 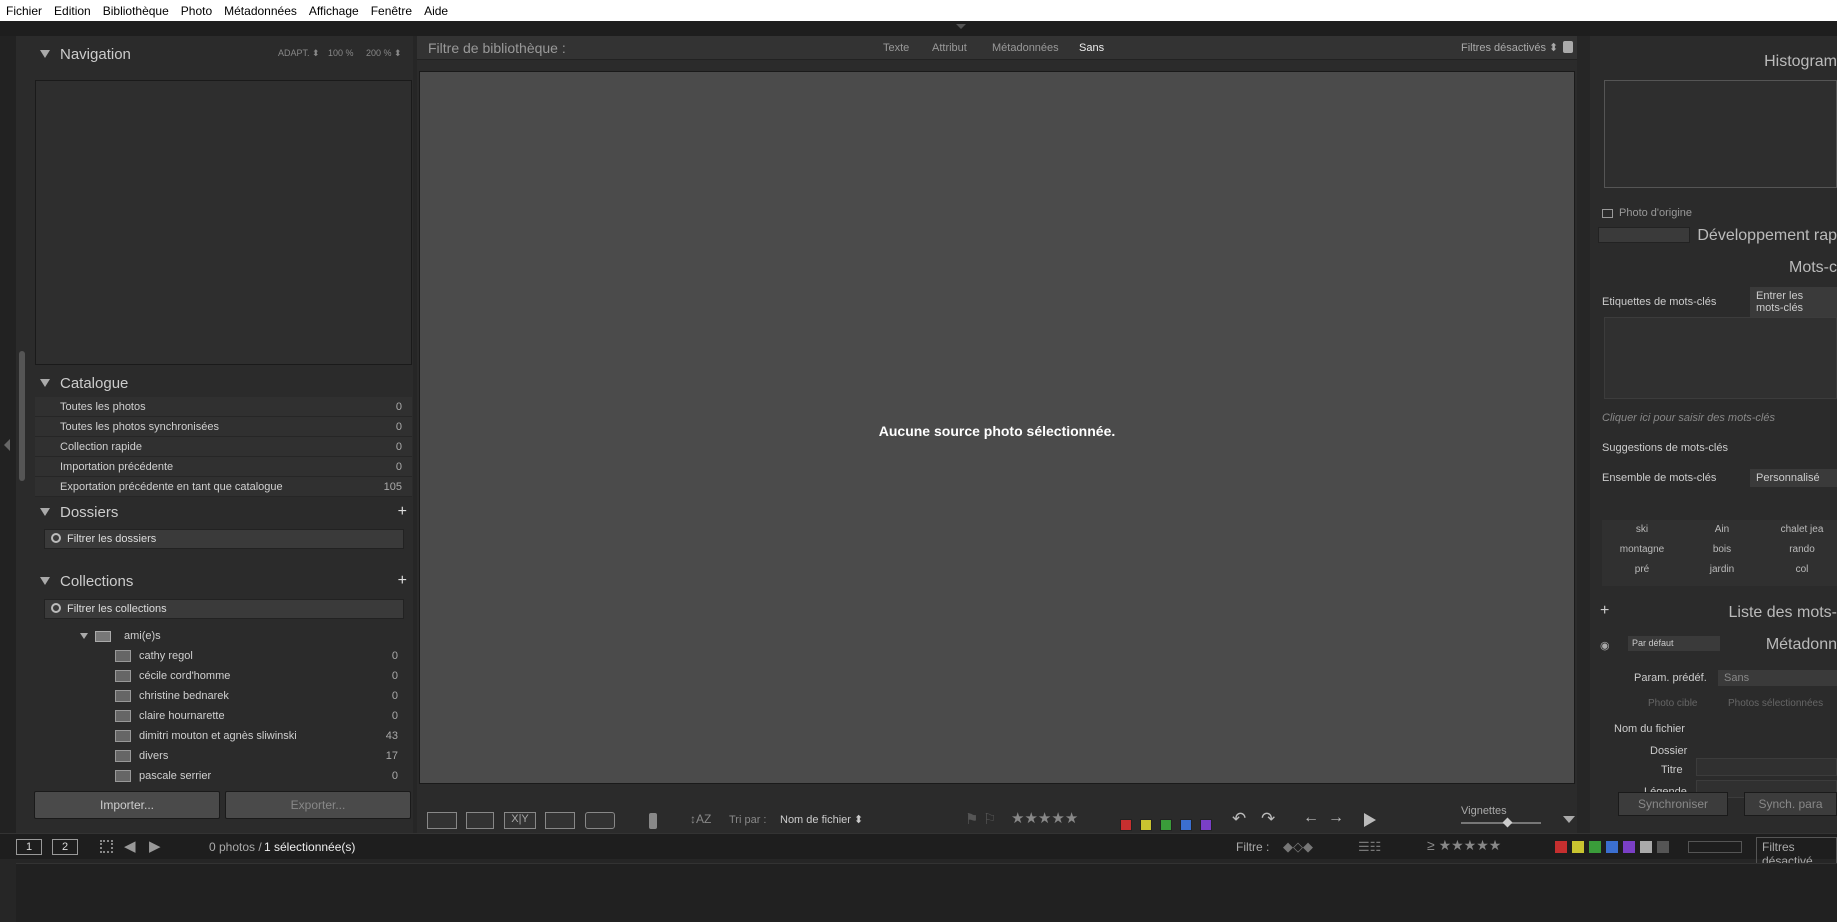 I want to click on color-filter-purple, so click(x=1629, y=847).